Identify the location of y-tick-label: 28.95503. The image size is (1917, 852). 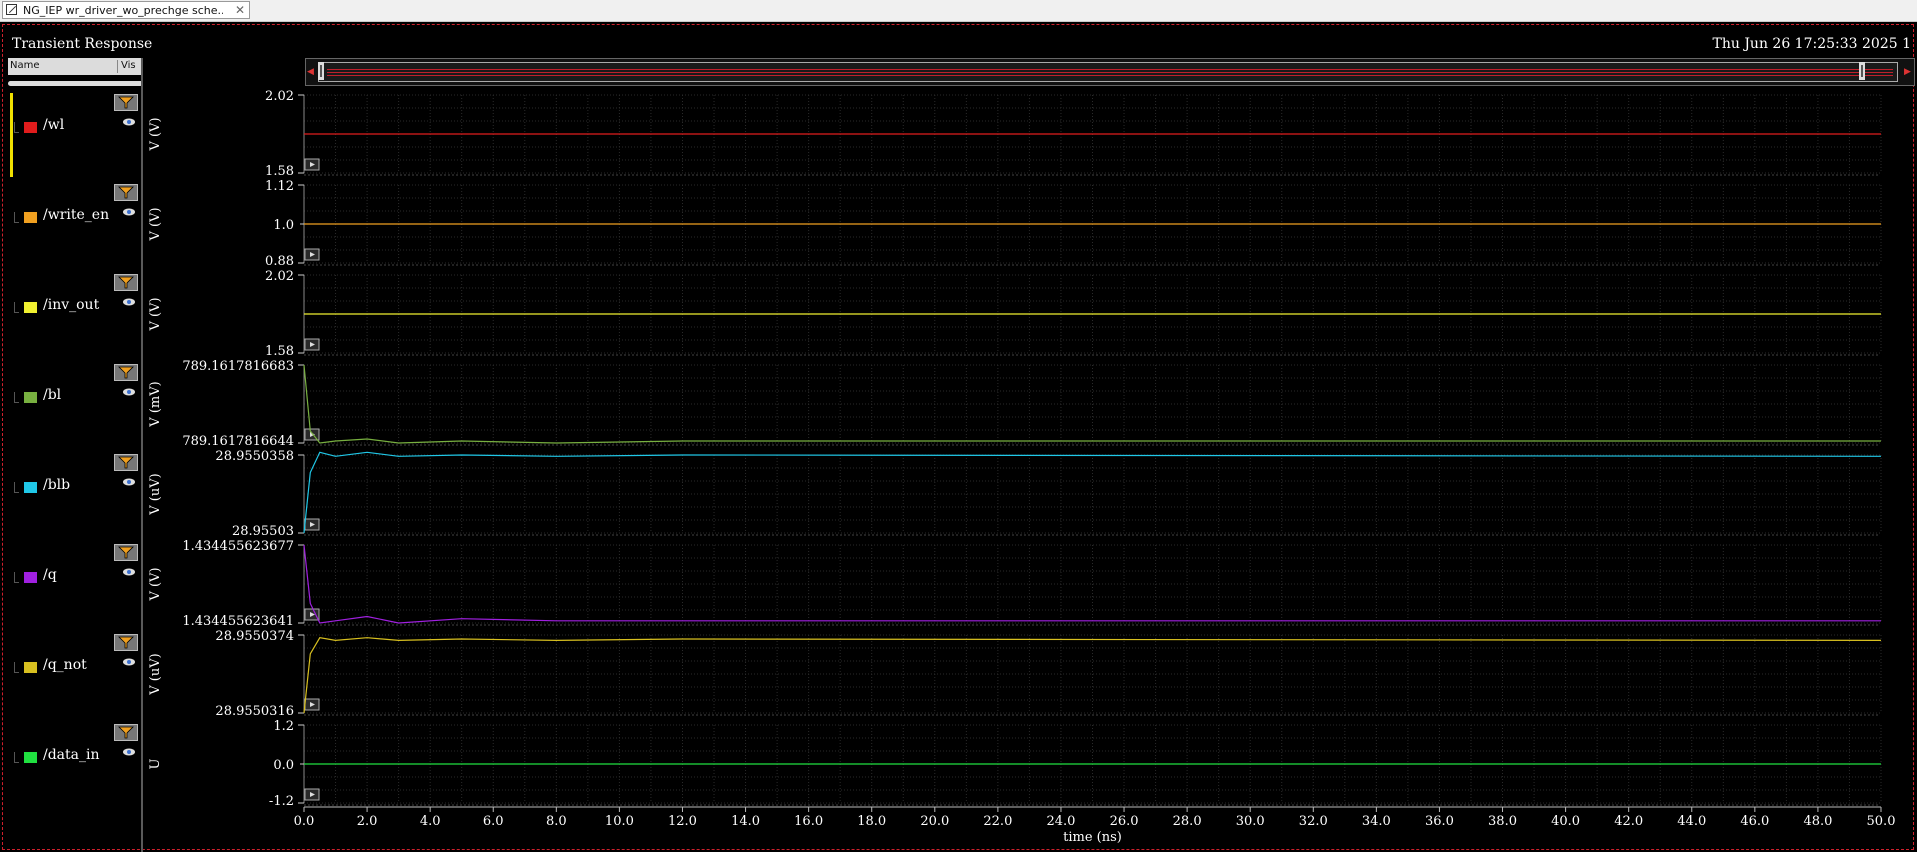
(263, 531).